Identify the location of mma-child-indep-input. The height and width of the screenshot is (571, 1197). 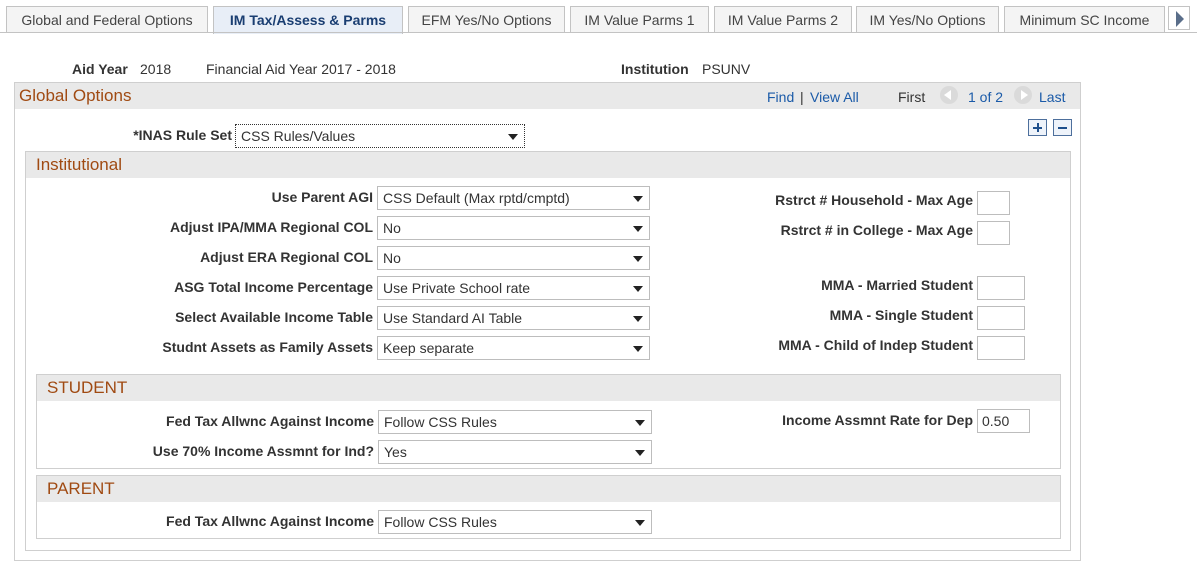
(1001, 348).